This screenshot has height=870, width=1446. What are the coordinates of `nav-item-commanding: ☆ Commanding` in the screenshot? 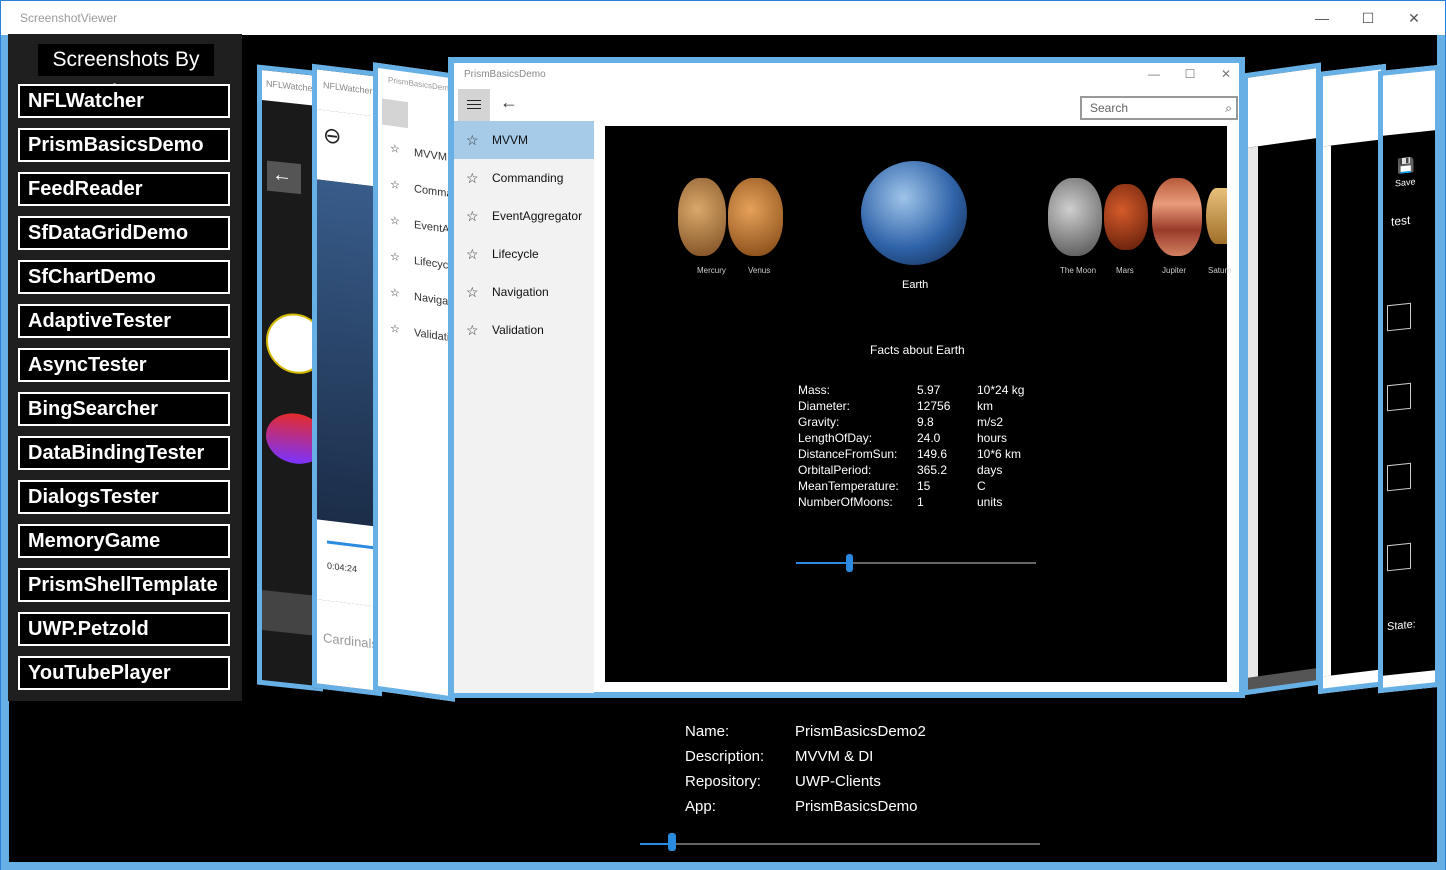 It's located at (524, 178).